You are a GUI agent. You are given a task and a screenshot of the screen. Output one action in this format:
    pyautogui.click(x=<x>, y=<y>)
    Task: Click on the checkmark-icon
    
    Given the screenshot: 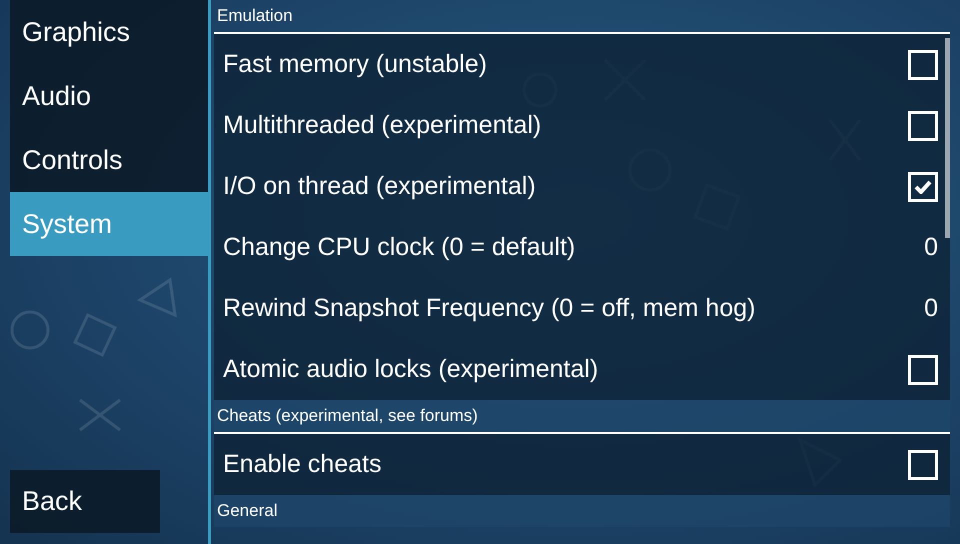 What is the action you would take?
    pyautogui.click(x=923, y=187)
    